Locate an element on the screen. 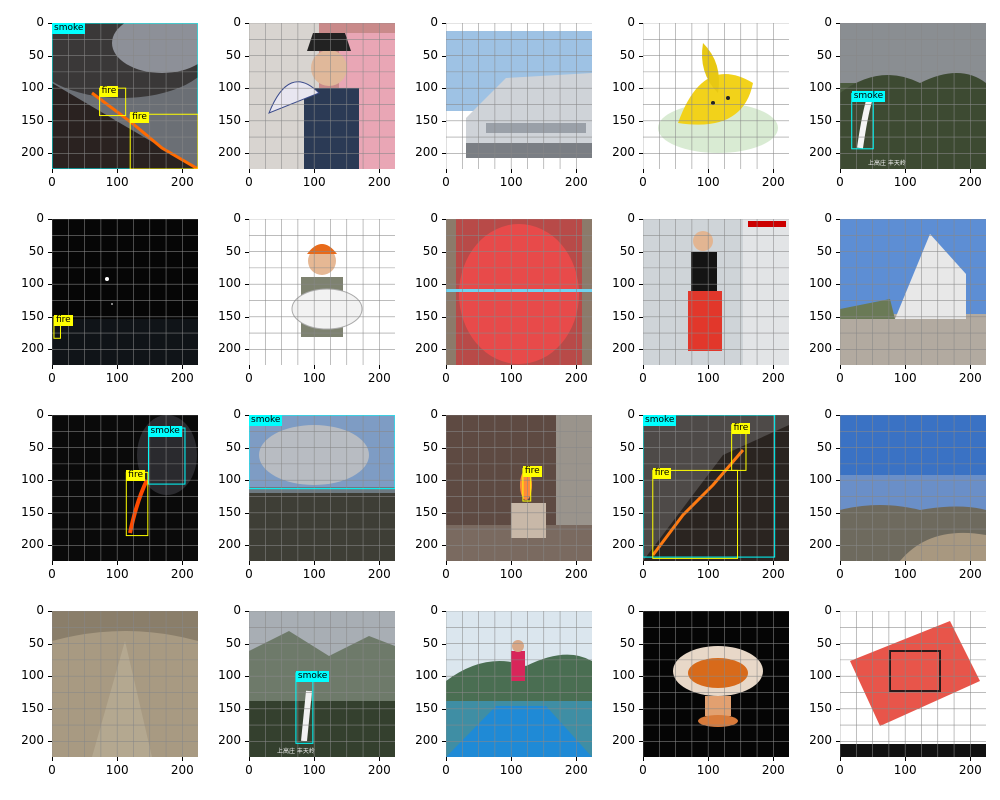  panel-image: smoke fire fire is located at coordinates (125, 96).